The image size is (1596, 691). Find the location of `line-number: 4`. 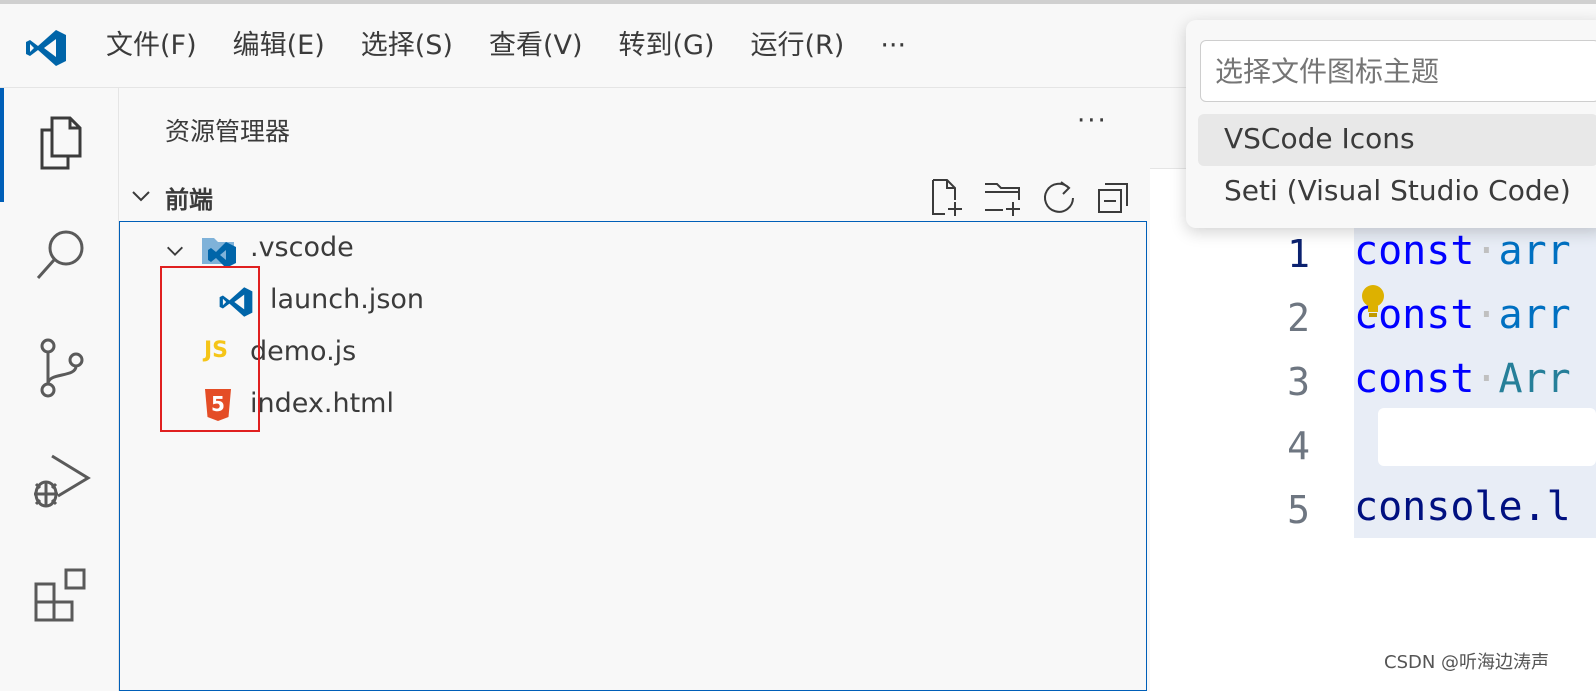

line-number: 4 is located at coordinates (1298, 446).